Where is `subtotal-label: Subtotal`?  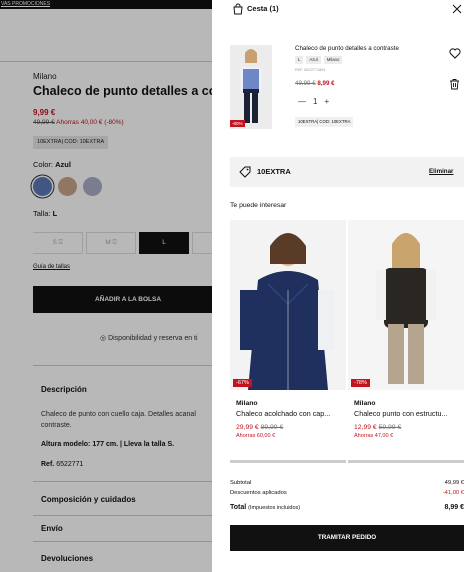
subtotal-label: Subtotal is located at coordinates (241, 483).